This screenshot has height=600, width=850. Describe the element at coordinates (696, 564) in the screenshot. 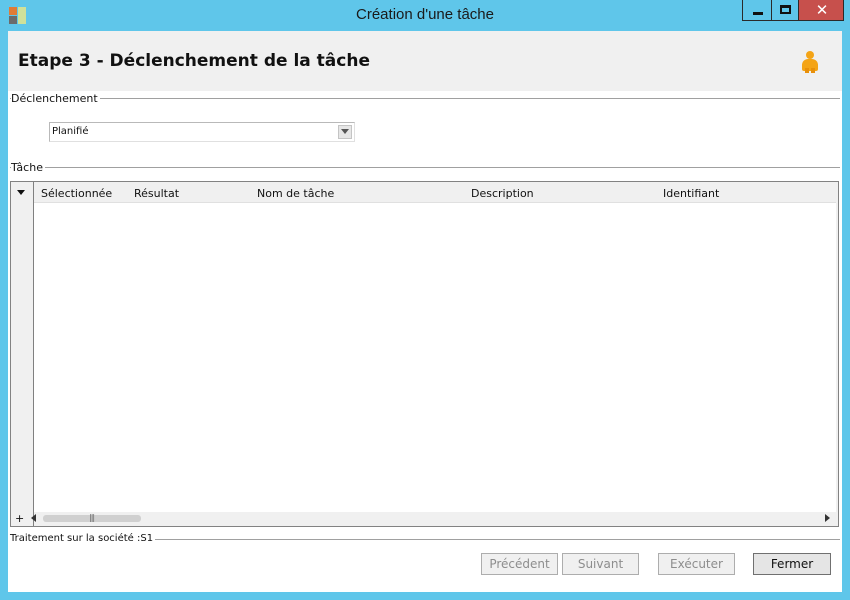

I see `execute-button: Exécuter` at that location.